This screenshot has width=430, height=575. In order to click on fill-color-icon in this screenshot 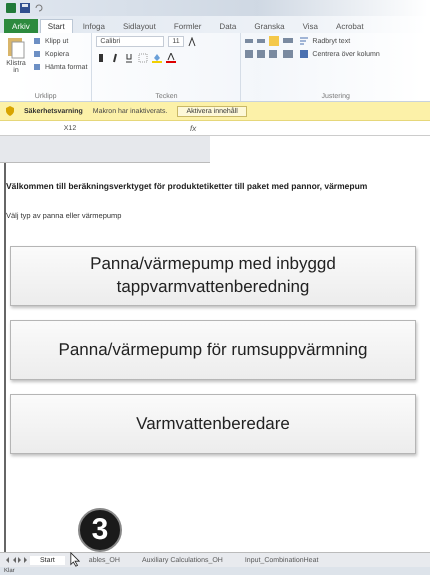, I will do `click(157, 58)`.